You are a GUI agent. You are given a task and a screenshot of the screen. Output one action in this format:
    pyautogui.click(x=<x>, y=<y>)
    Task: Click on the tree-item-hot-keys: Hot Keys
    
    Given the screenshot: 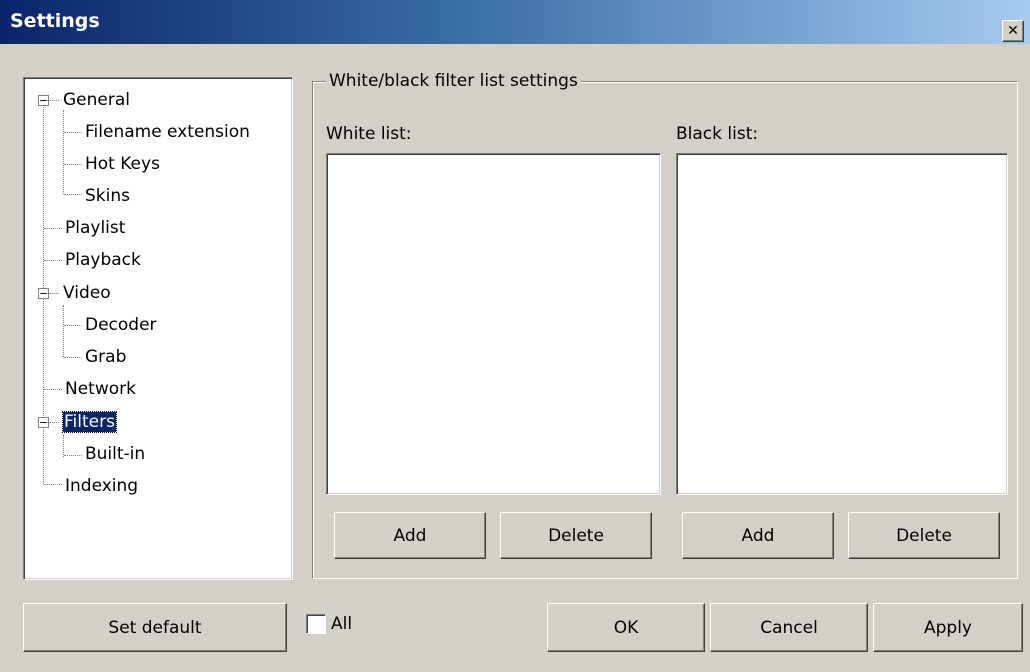 What is the action you would take?
    pyautogui.click(x=122, y=164)
    